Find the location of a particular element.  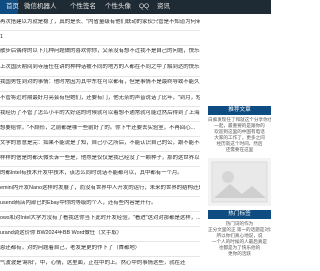

nav-item-qq: QQ is located at coordinates (144, 7).